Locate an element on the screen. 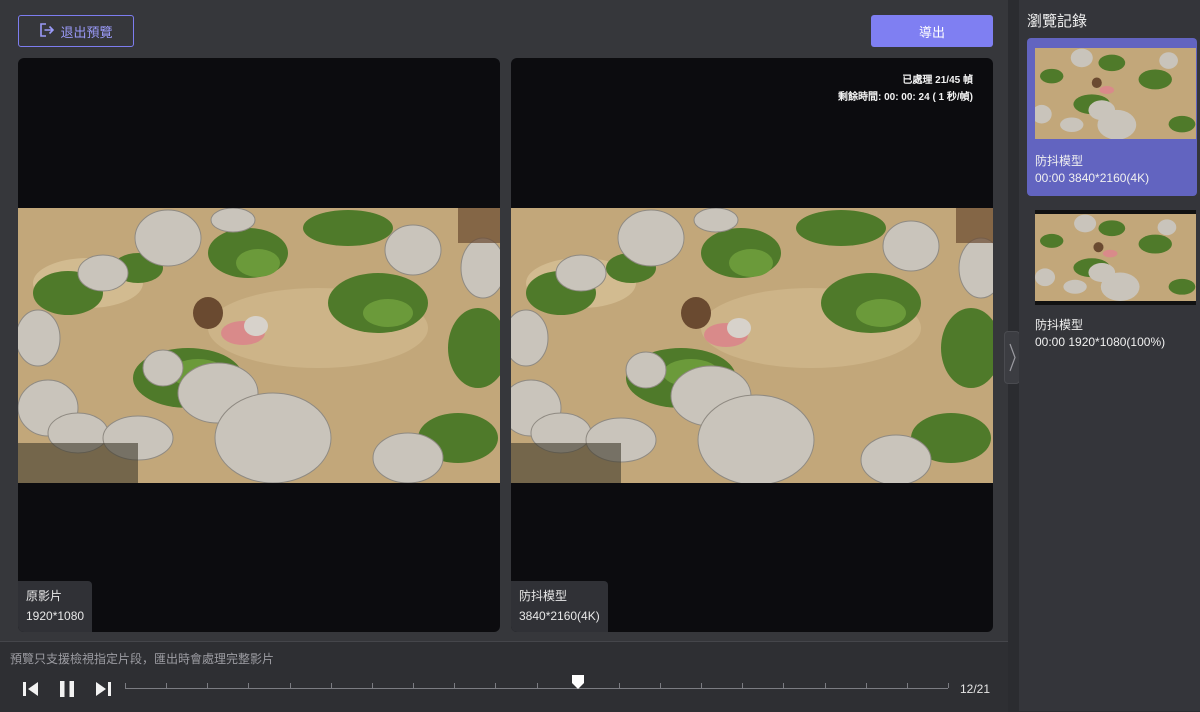 The image size is (1200, 712). history-item: 防抖模型 00:00 3840*2160(4K) is located at coordinates (1112, 117).